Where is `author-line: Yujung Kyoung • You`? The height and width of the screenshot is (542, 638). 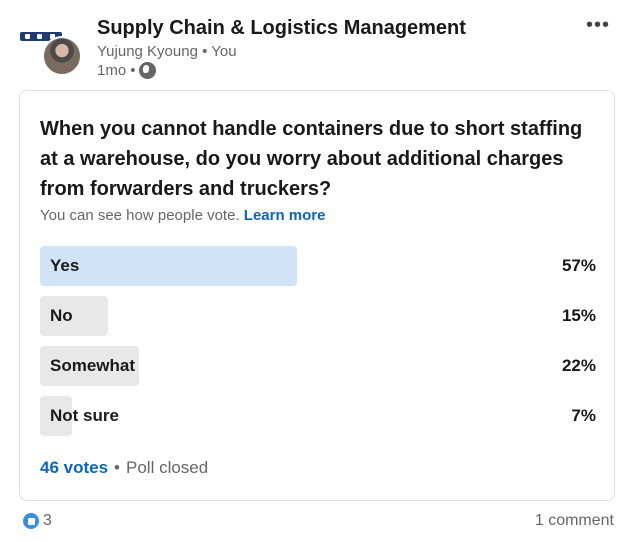
author-line: Yujung Kyoung • You is located at coordinates (167, 51).